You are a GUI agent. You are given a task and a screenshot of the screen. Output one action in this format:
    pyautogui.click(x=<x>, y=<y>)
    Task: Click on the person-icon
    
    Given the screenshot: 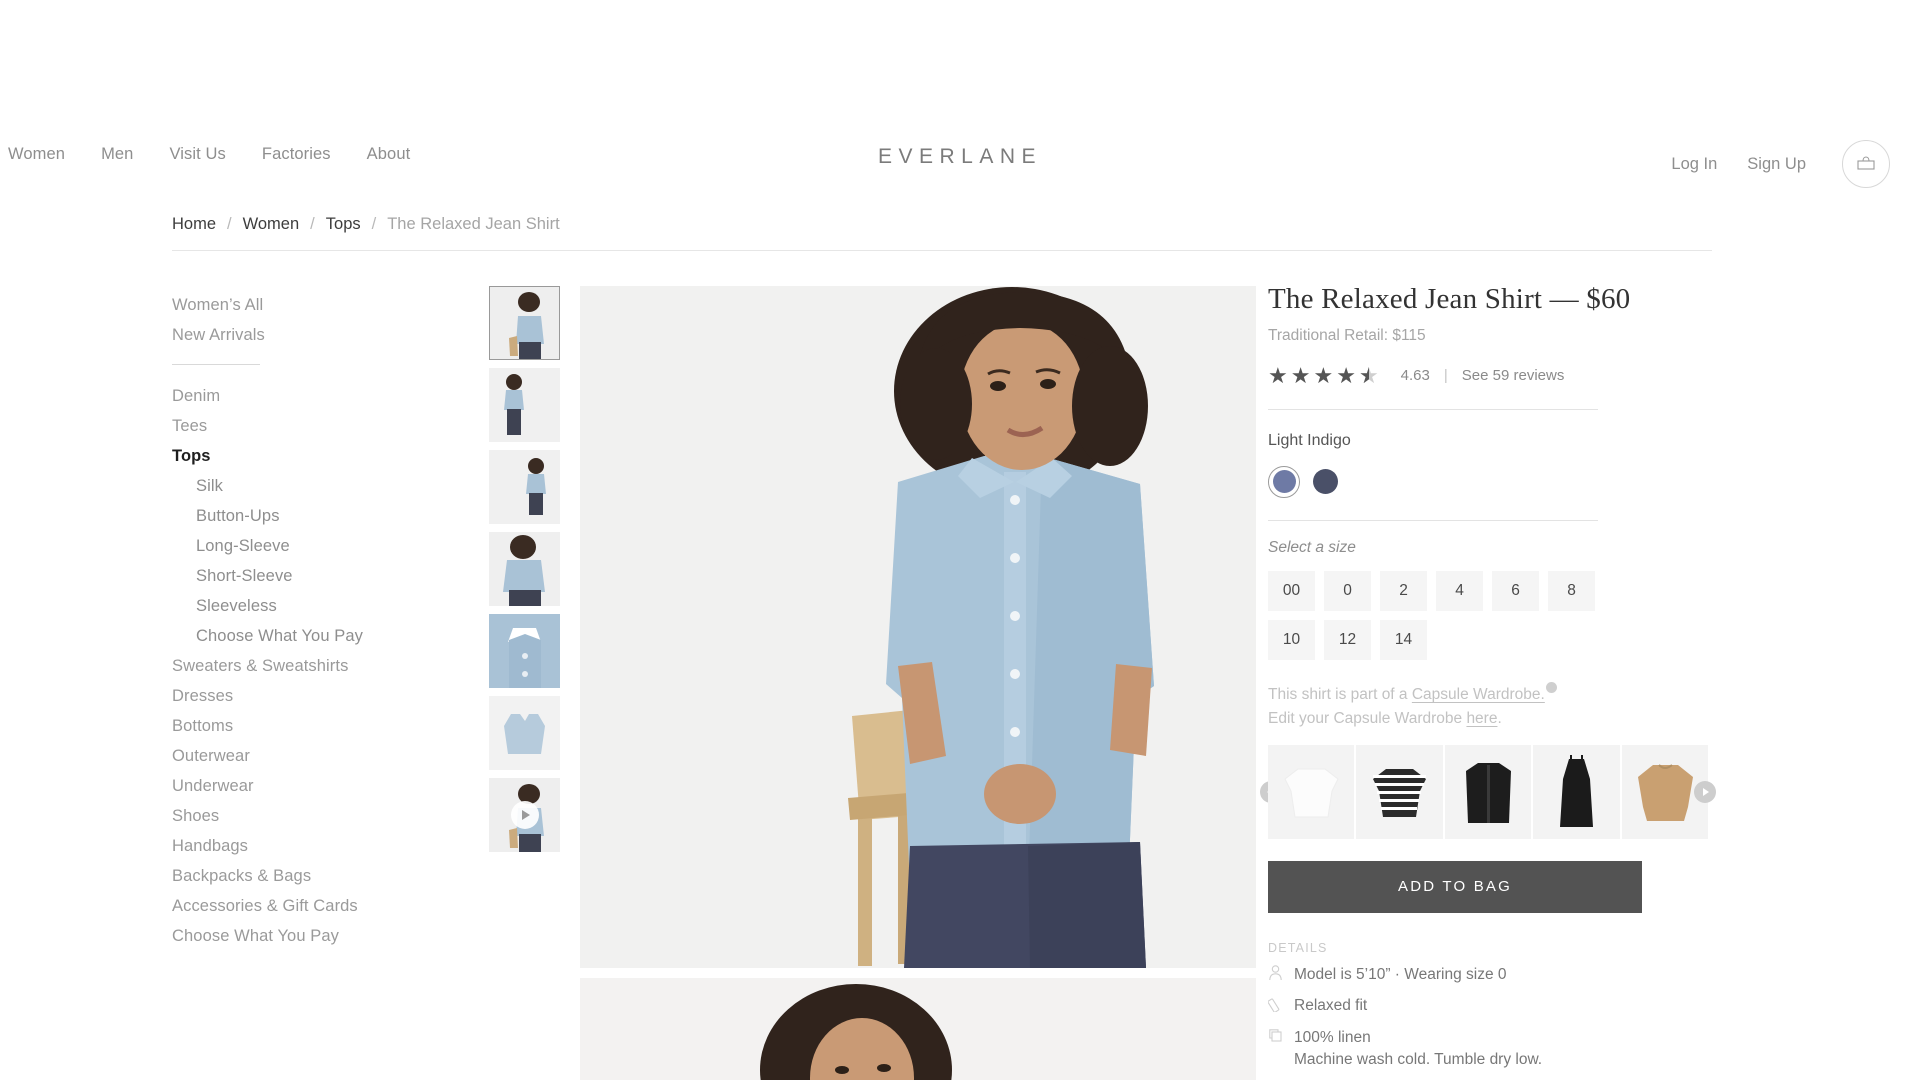 What is the action you would take?
    pyautogui.click(x=1281, y=975)
    